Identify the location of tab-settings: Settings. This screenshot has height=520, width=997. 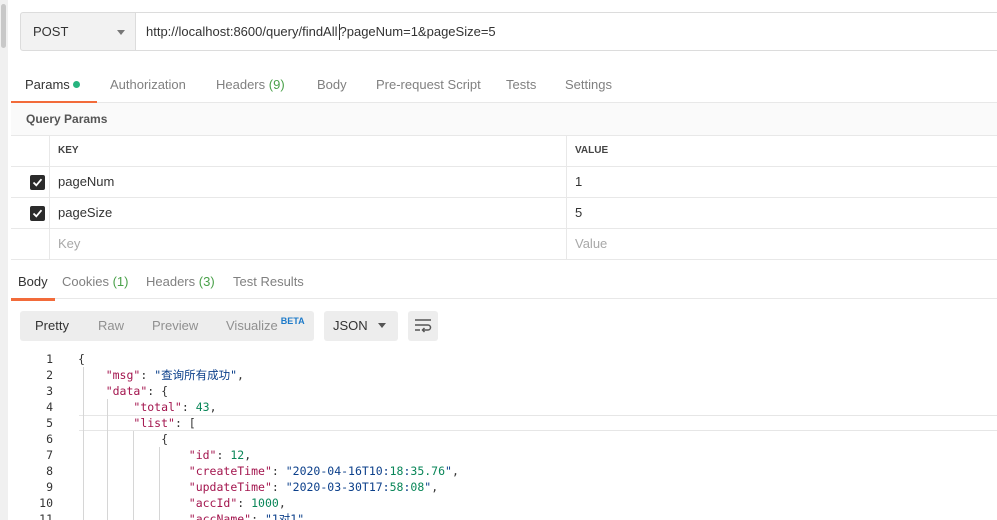
(588, 86).